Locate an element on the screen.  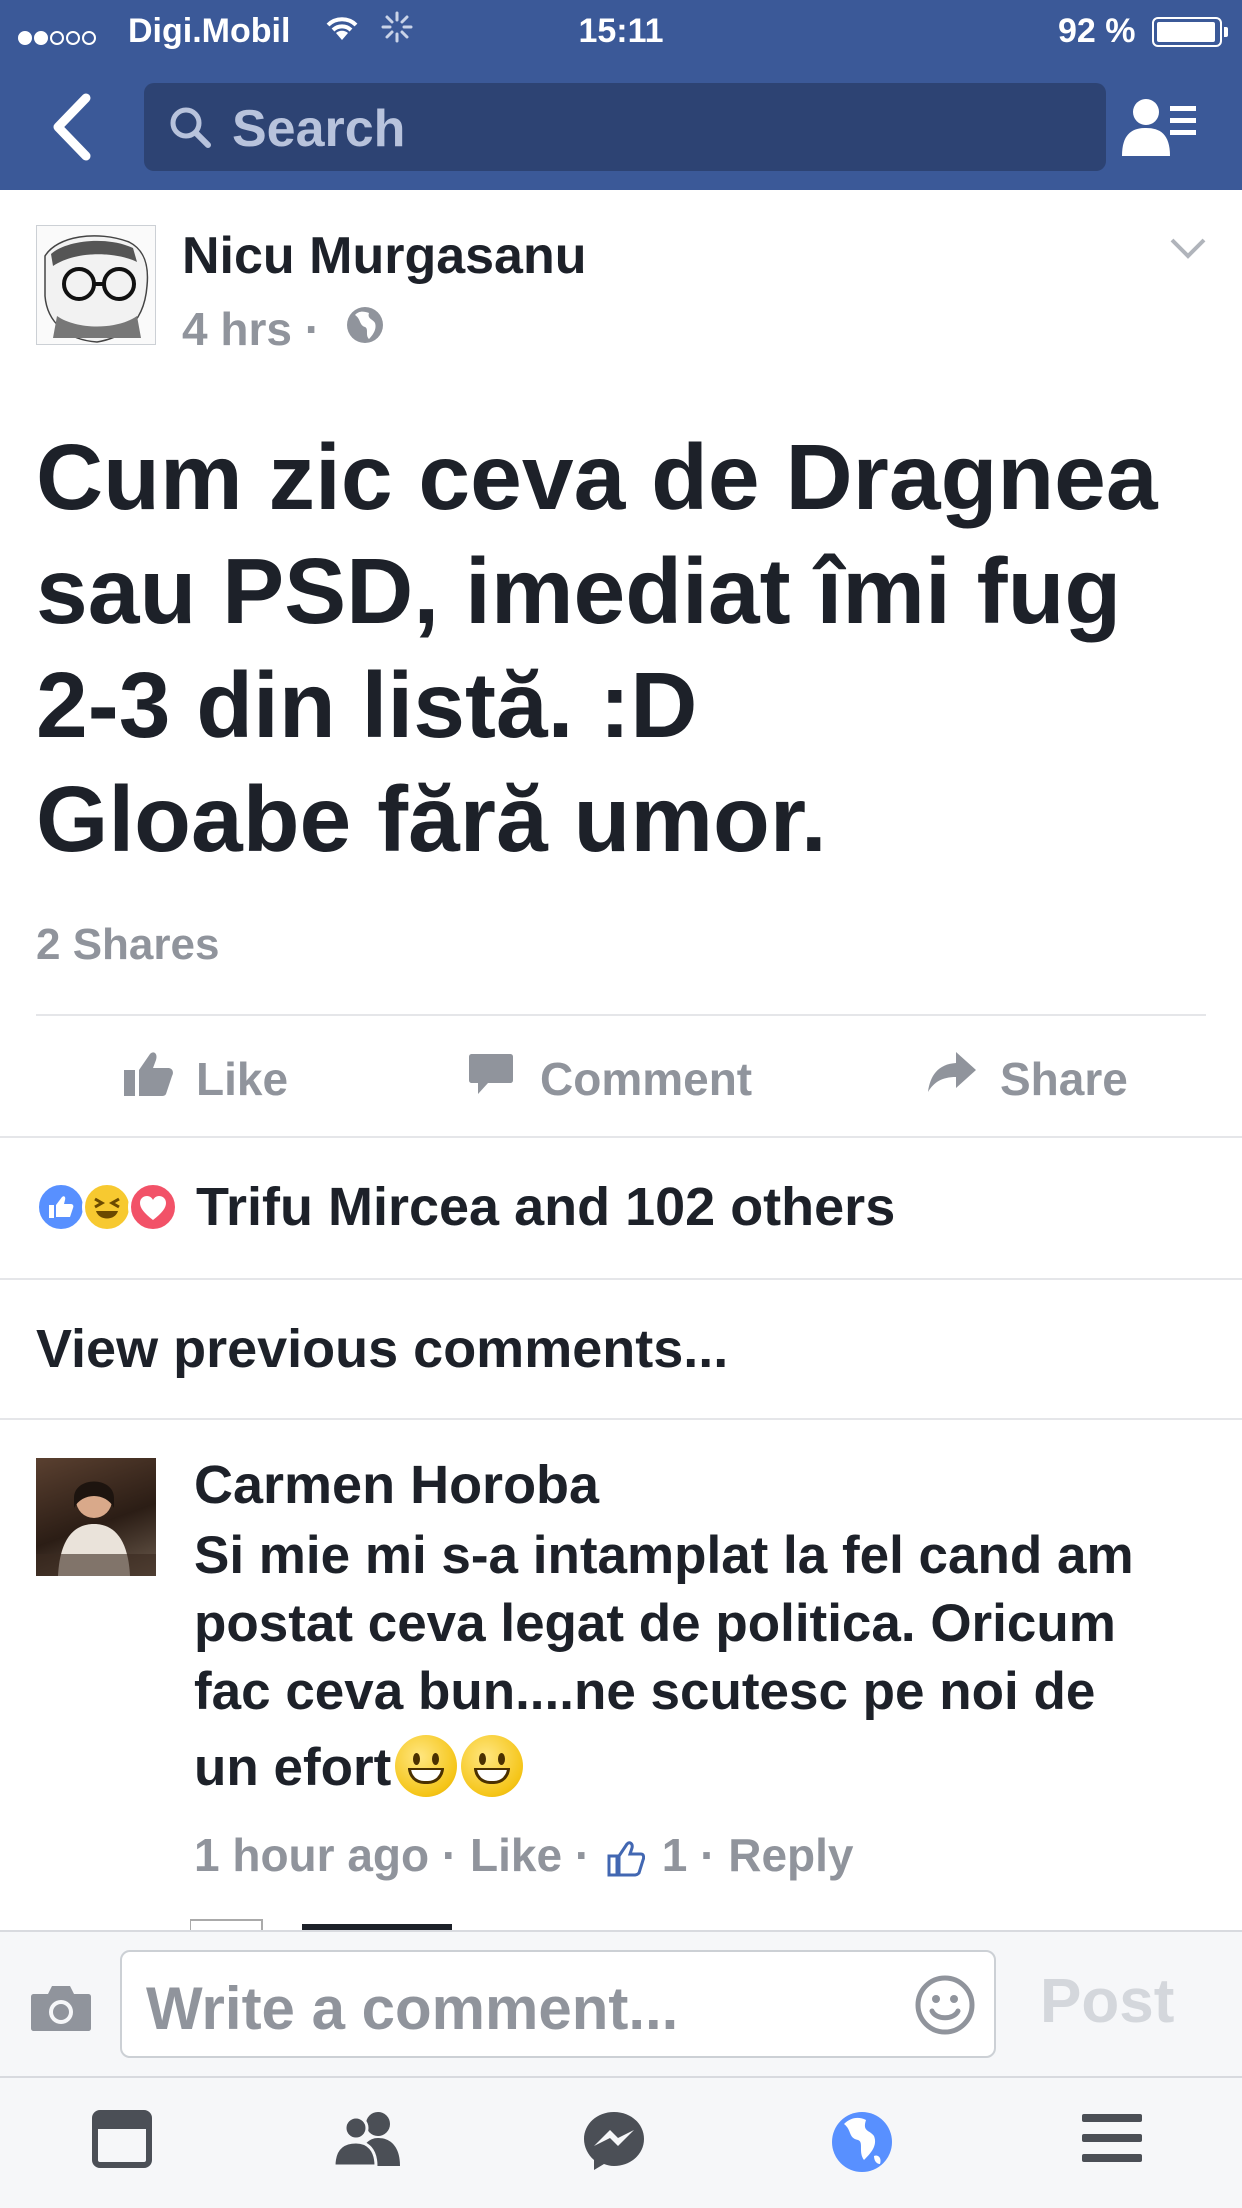
hamburger-menu-icon is located at coordinates (1112, 2138).